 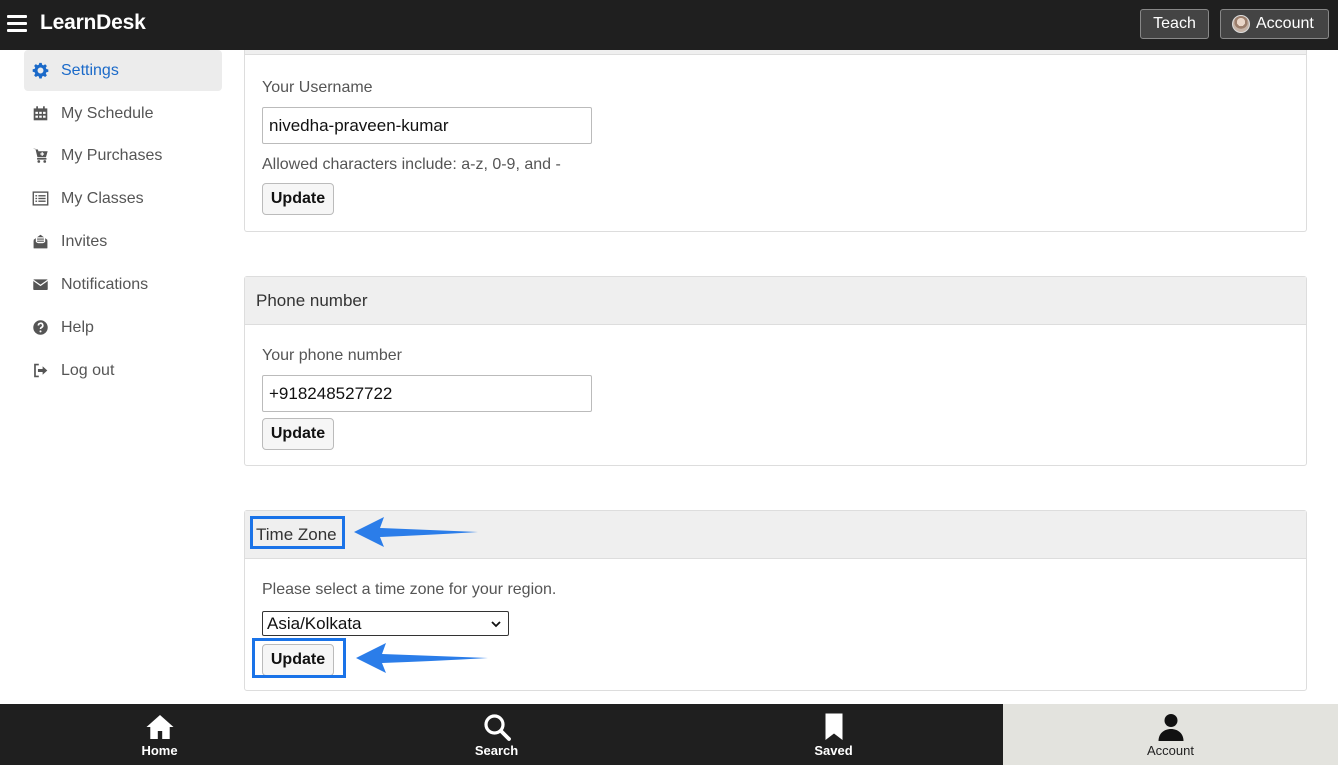 What do you see at coordinates (40, 285) in the screenshot?
I see `envelope-icon` at bounding box center [40, 285].